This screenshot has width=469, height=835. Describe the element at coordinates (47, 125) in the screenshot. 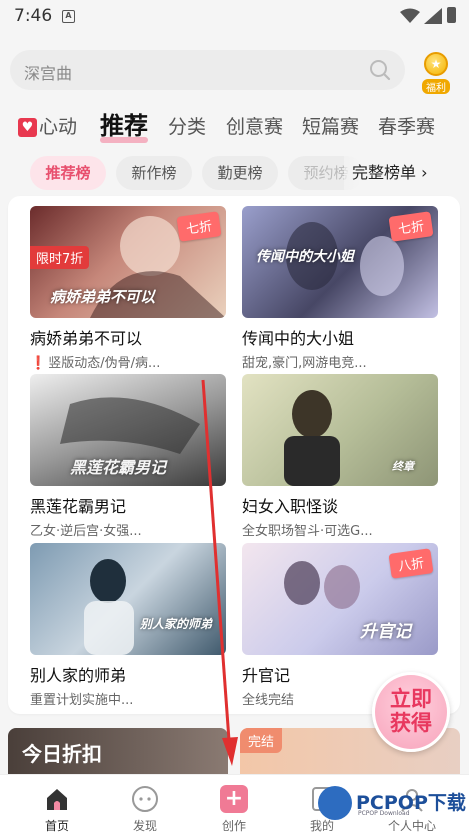

I see `tab-heartbeat: ♥ 心动` at that location.